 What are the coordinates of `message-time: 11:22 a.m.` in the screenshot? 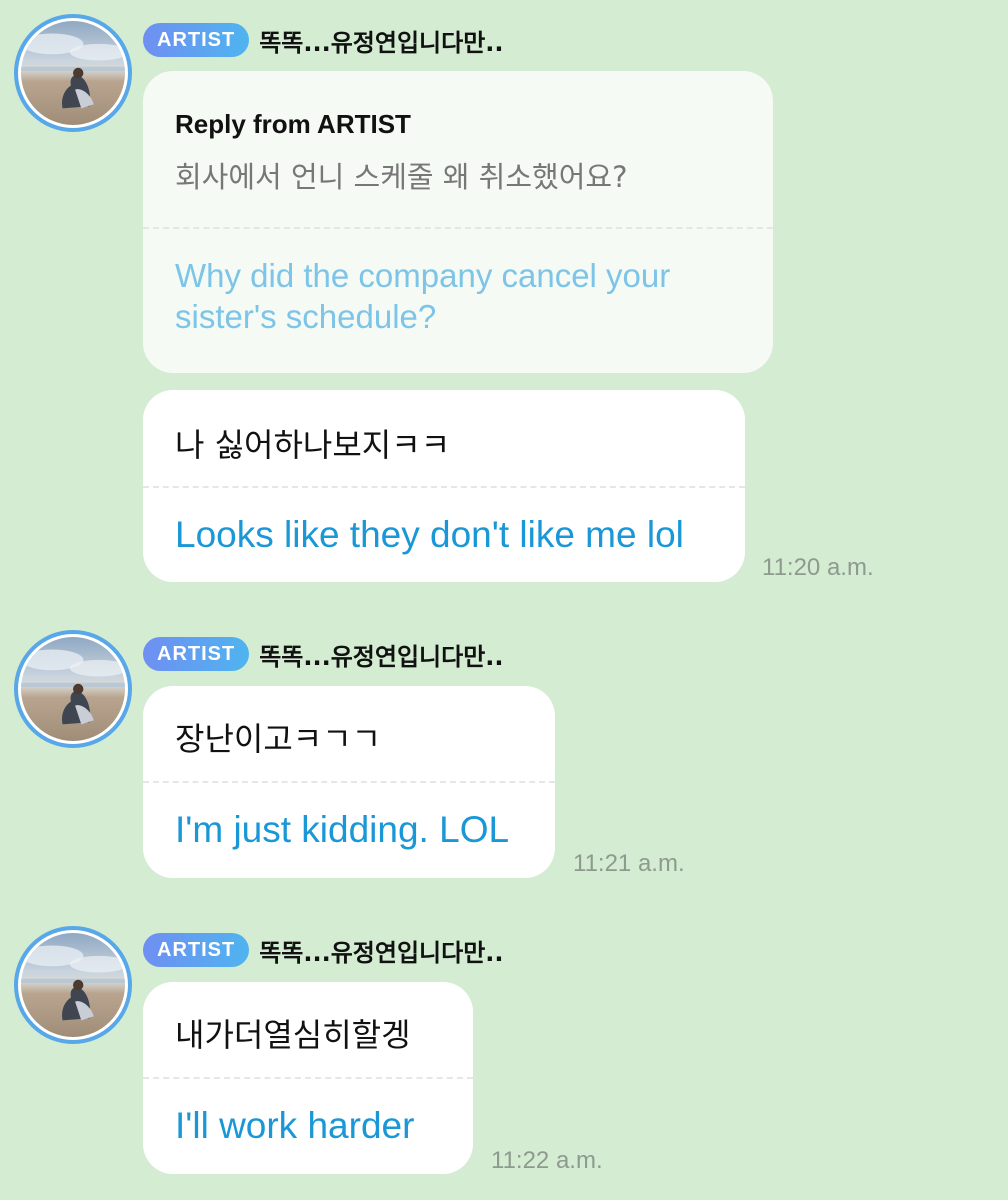 It's located at (547, 1160).